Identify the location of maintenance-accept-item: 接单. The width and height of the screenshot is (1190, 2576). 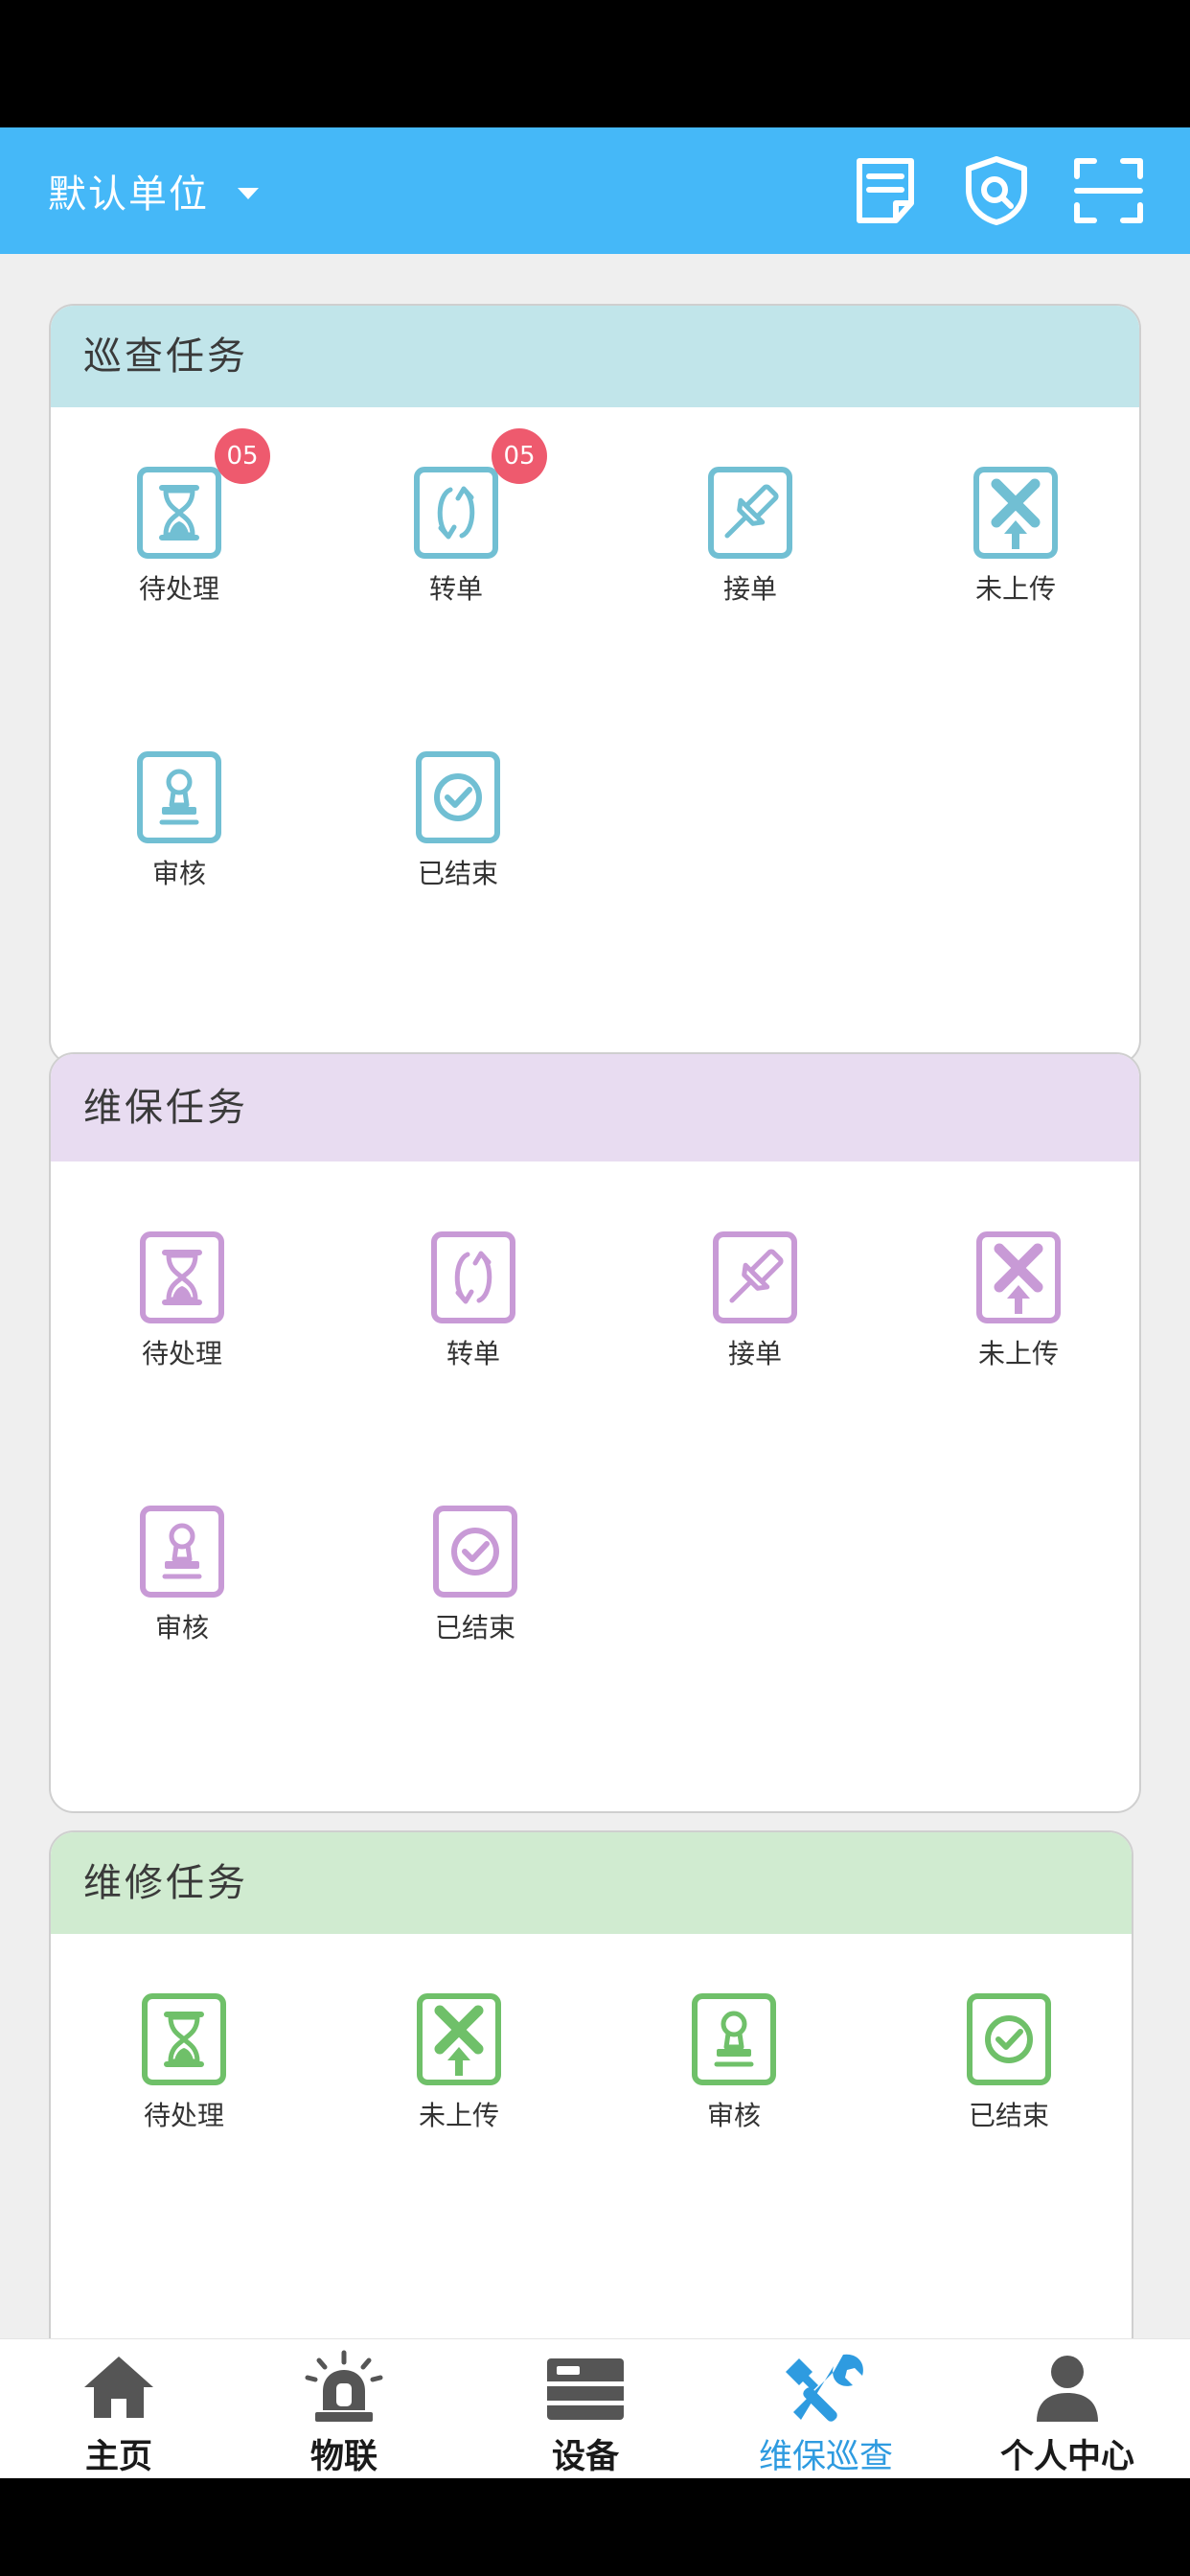
(755, 1311).